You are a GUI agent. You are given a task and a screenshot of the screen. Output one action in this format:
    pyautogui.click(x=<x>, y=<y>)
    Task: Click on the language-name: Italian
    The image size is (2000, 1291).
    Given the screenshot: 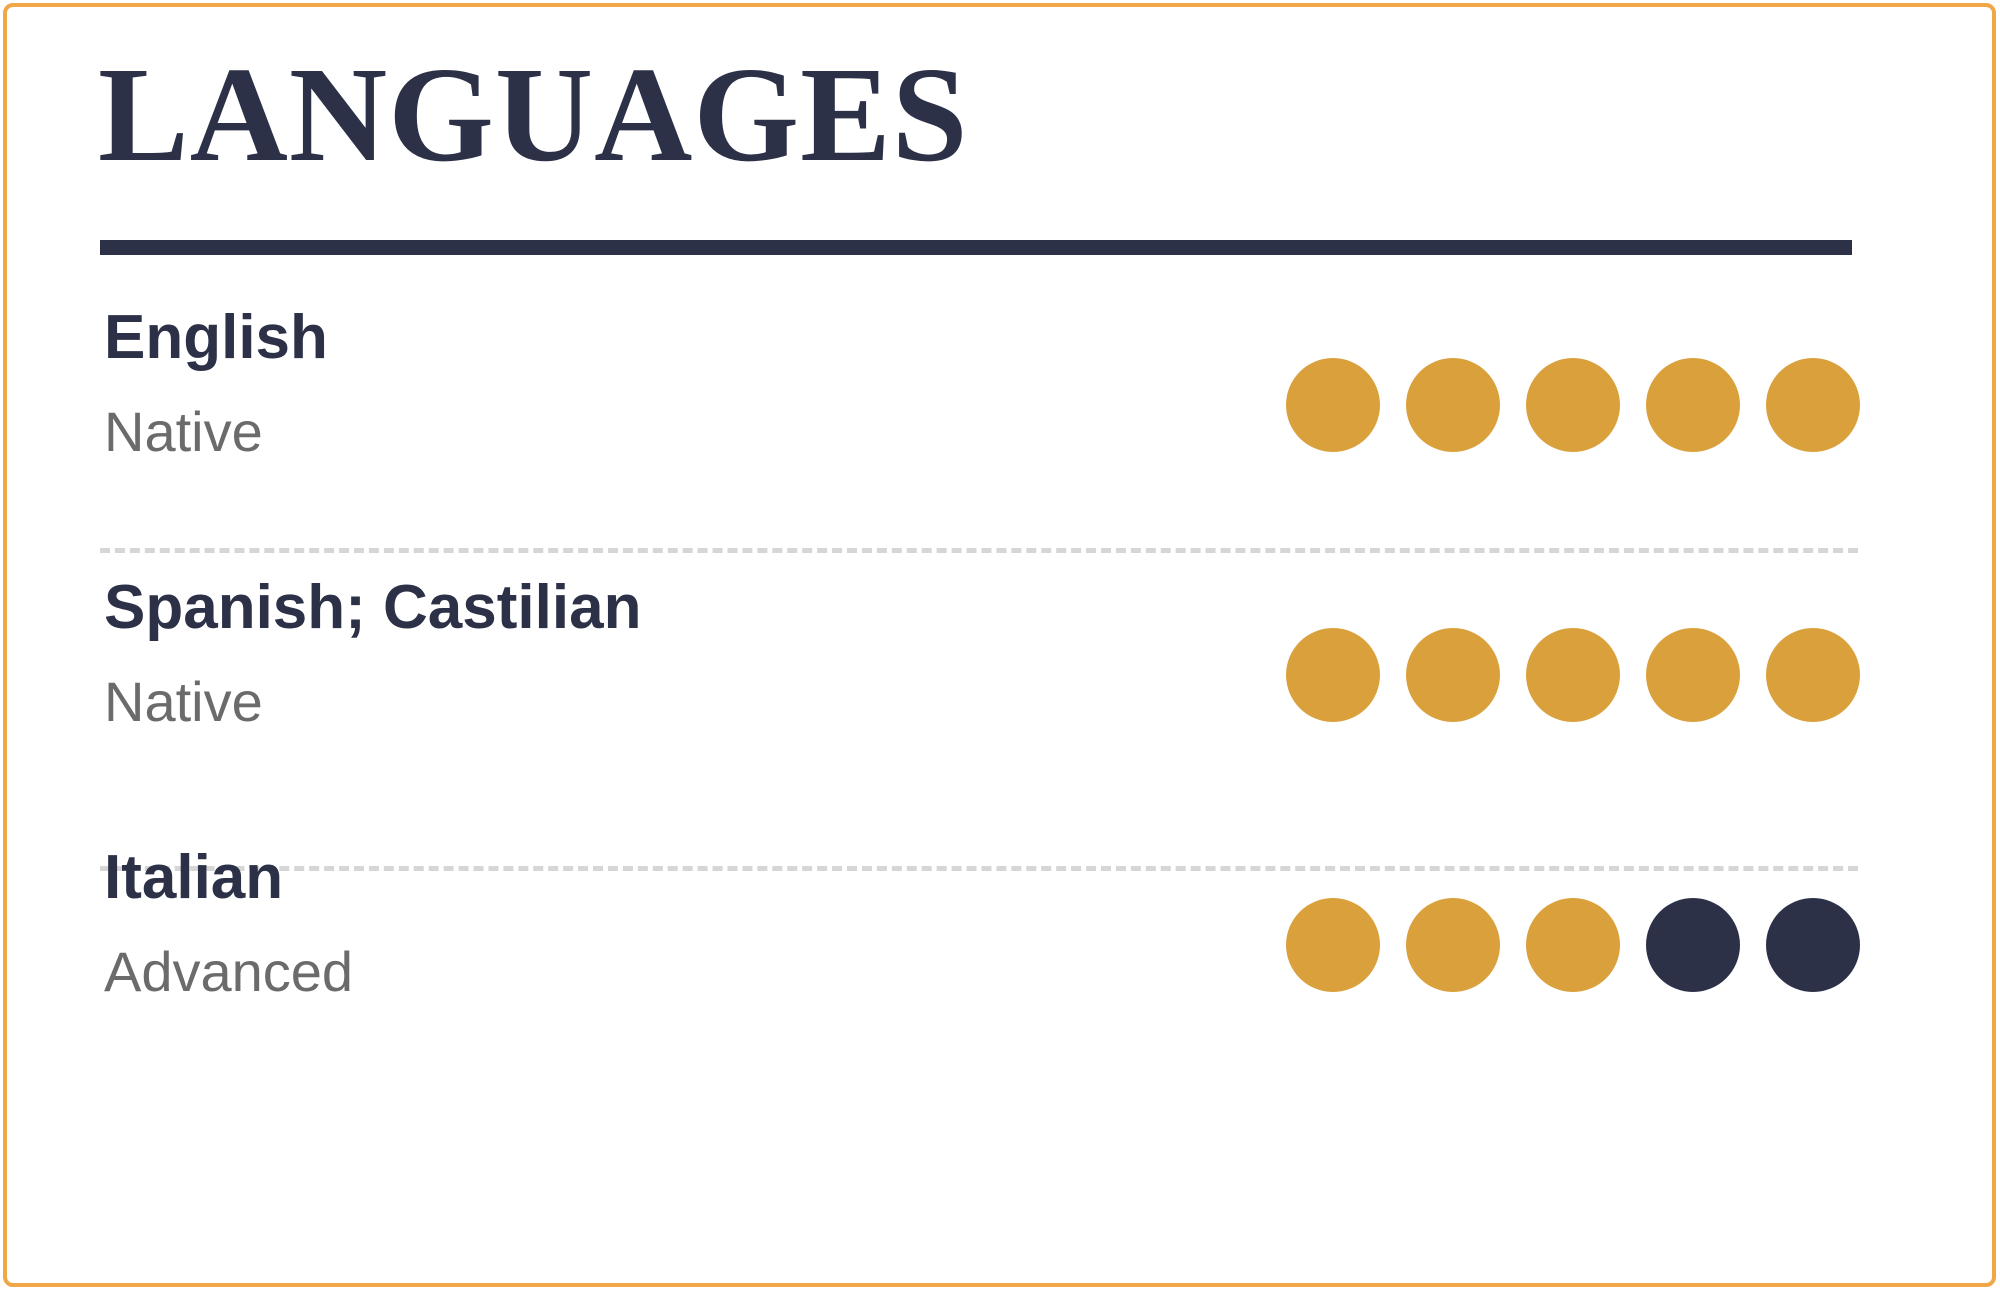 What is the action you would take?
    pyautogui.click(x=194, y=877)
    